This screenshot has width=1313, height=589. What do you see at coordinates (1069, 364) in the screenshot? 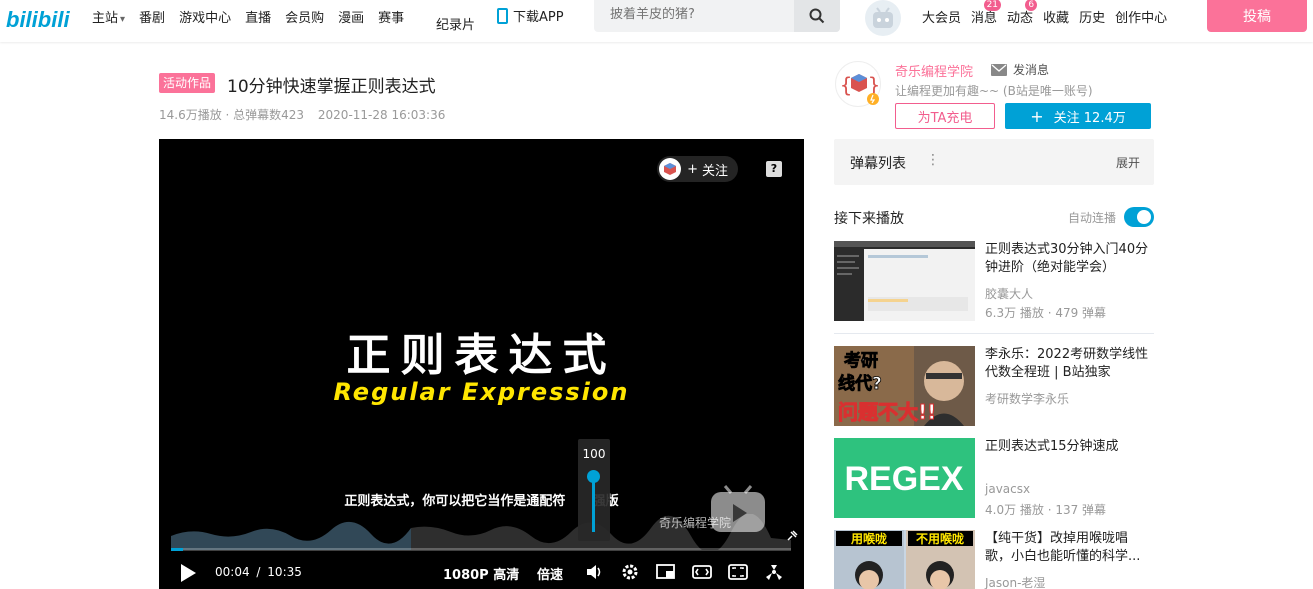
I see `recommended-video-title: 李永乐：2022考研数学线性代数全程班 | B站独家` at bounding box center [1069, 364].